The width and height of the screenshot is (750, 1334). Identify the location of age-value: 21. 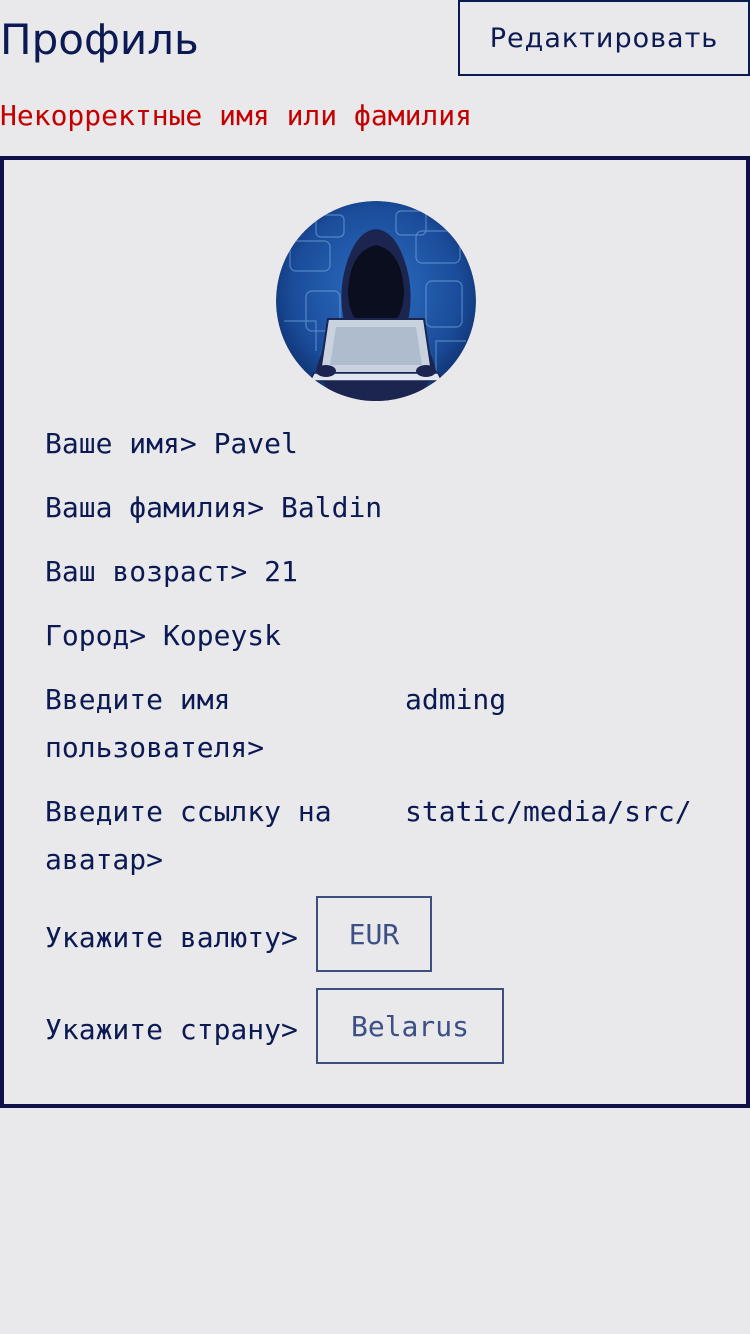
(281, 571).